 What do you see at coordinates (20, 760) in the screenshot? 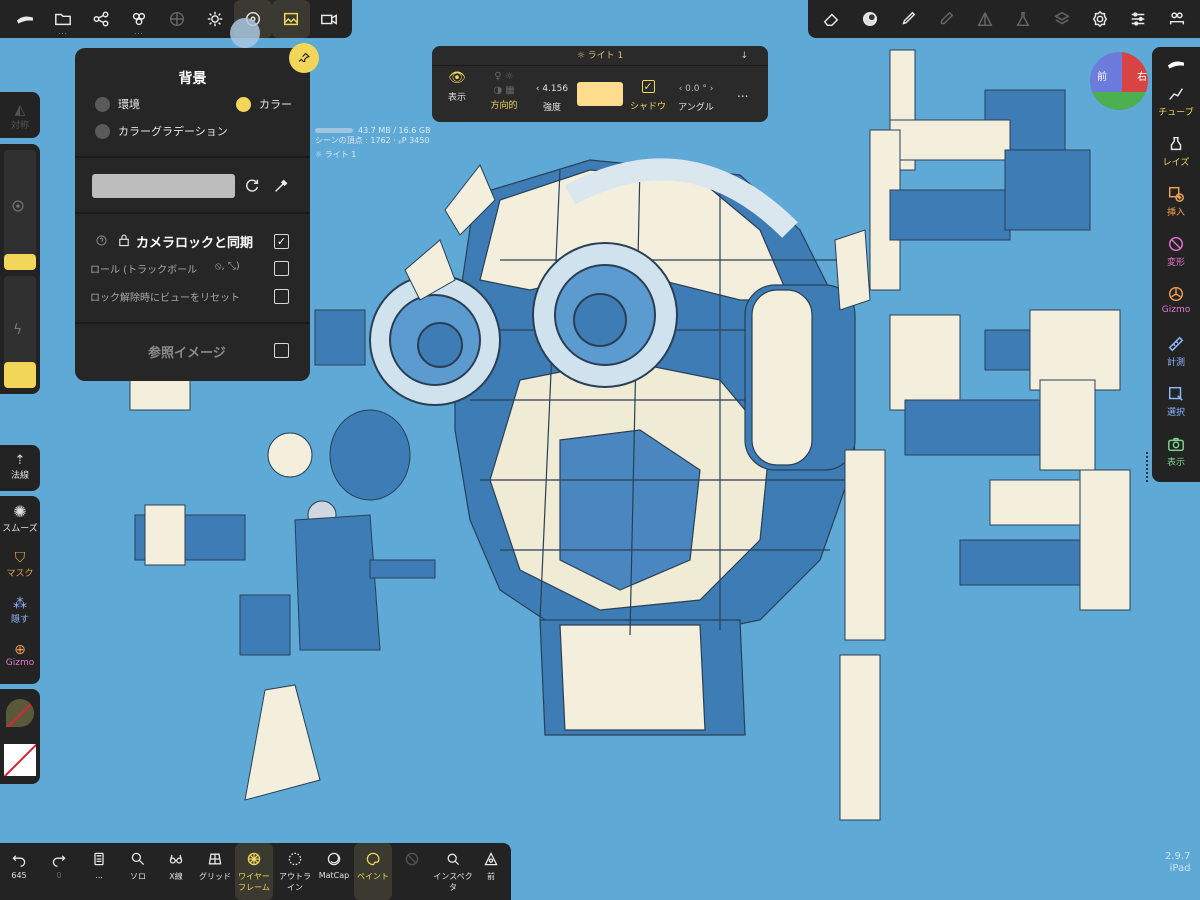
I see `color-swatch-empty` at bounding box center [20, 760].